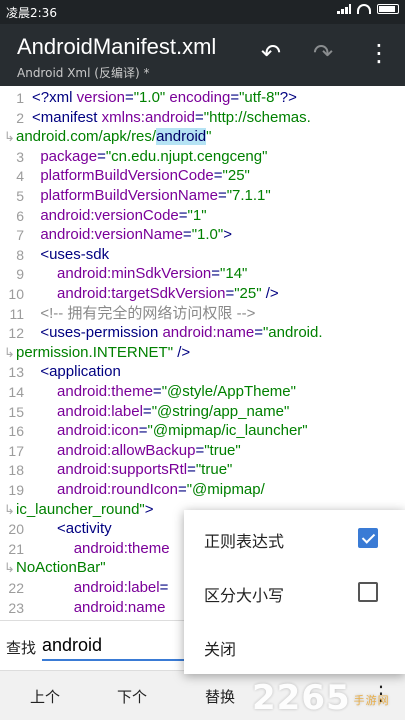  I want to click on code-text: android:label="@string/app_name", so click(160, 412).